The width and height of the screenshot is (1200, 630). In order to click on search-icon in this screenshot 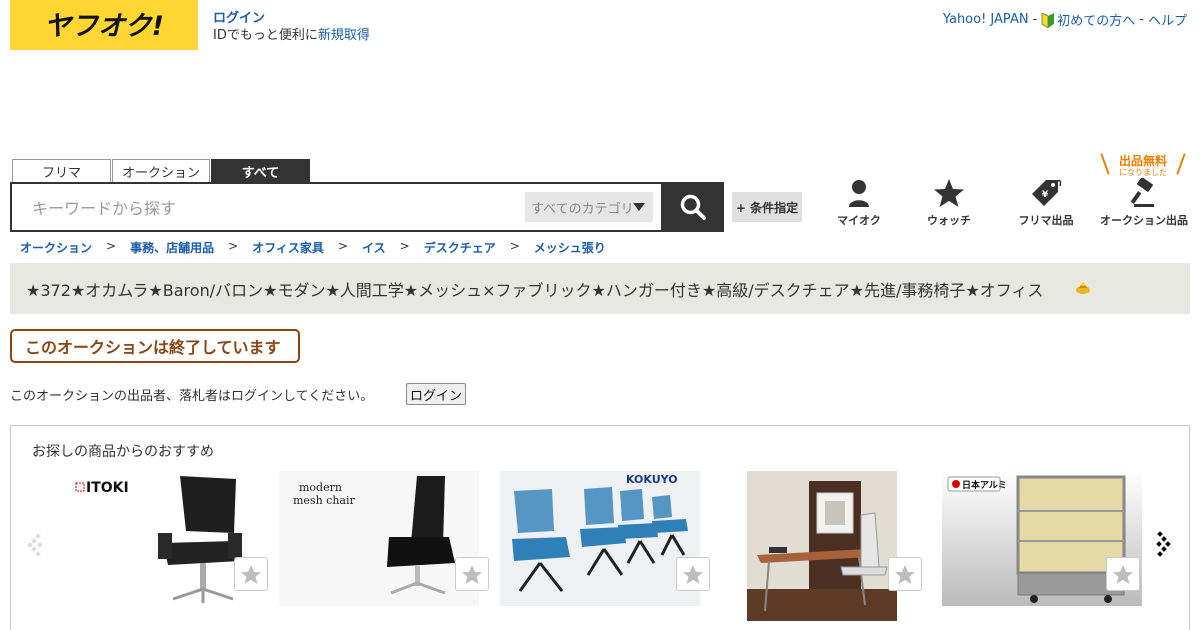, I will do `click(693, 207)`.